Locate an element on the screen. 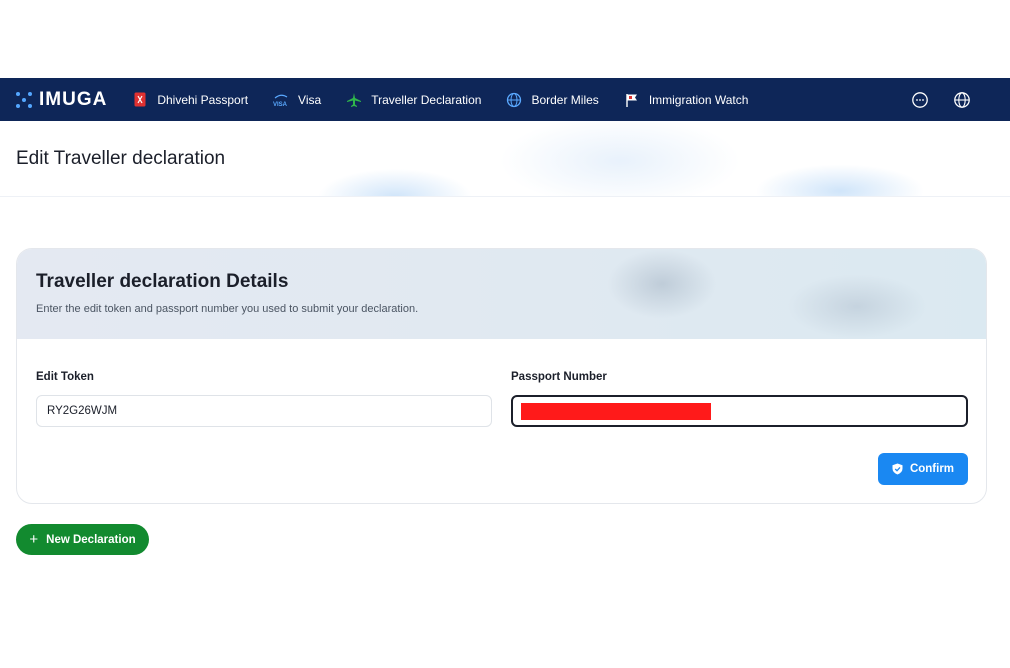 This screenshot has height=668, width=1010. plus-icon: + is located at coordinates (34, 539).